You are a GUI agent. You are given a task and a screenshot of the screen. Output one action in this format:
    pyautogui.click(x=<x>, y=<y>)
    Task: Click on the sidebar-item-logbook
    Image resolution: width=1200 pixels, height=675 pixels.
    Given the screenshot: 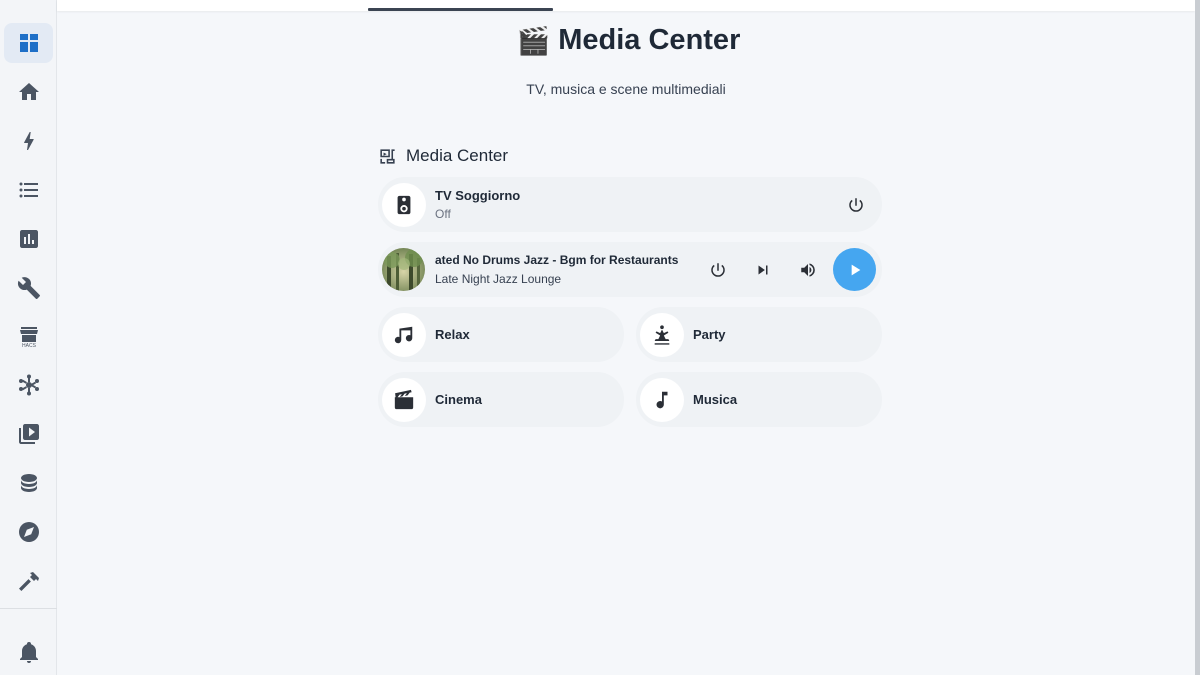 What is the action you would take?
    pyautogui.click(x=28, y=190)
    